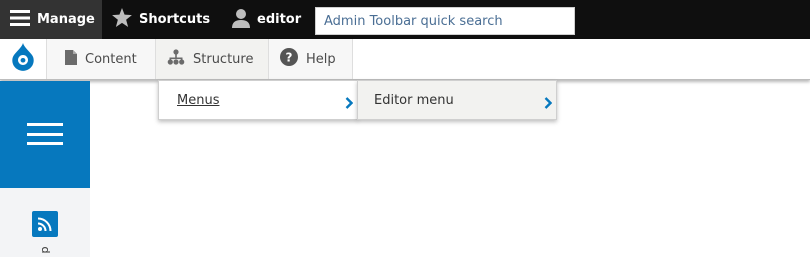  I want to click on sidebar-item-label: p, so click(44, 250).